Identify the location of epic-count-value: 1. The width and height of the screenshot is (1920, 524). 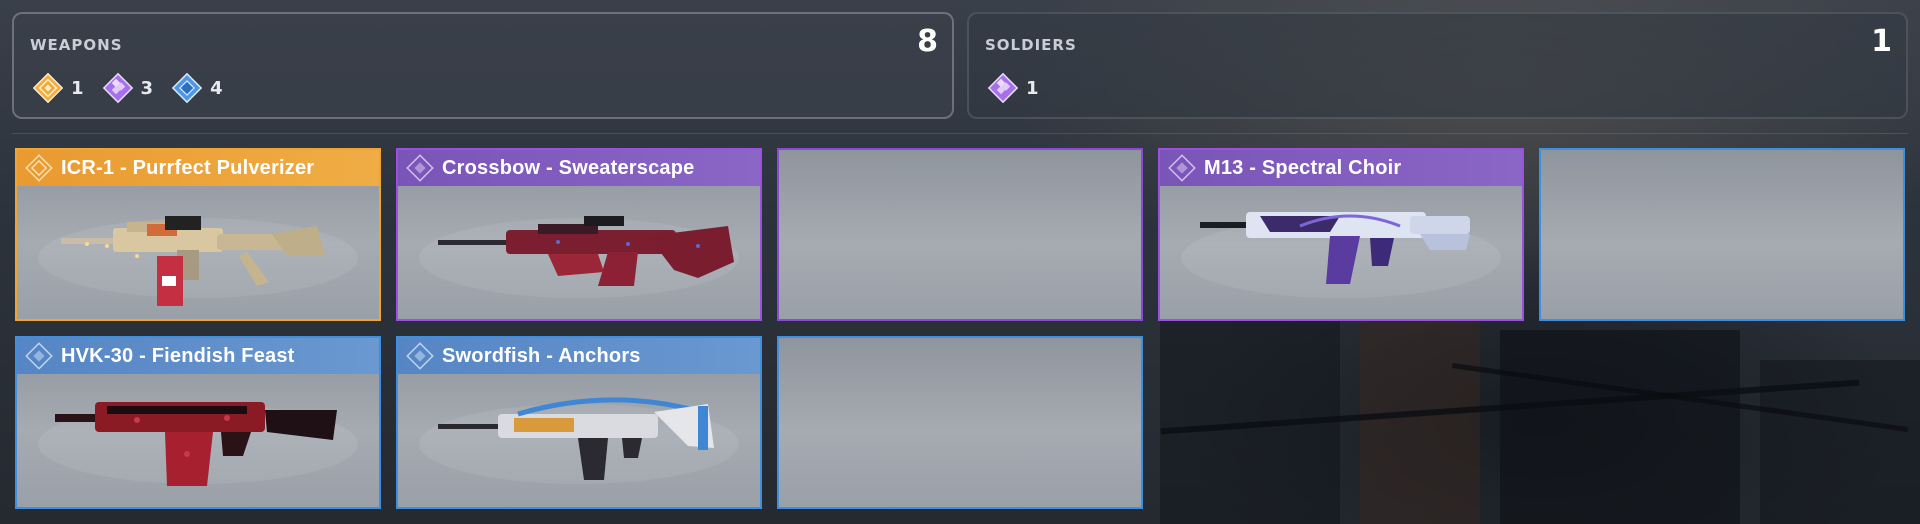
(1032, 88).